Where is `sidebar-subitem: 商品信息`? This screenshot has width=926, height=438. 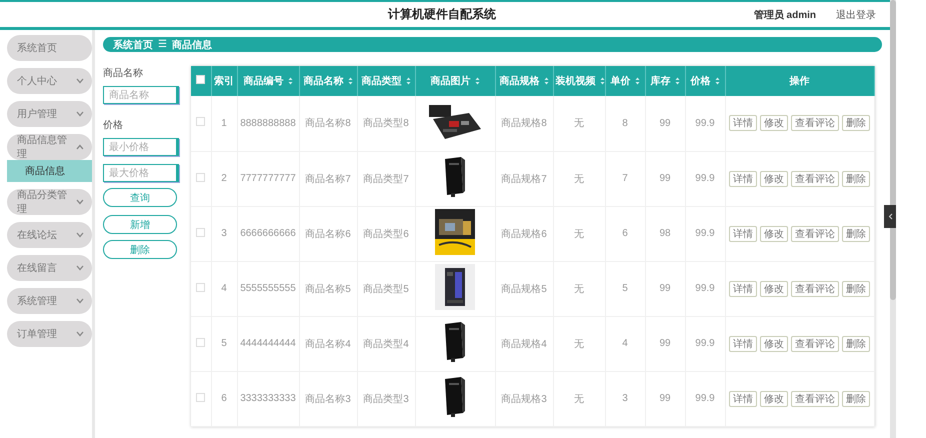 sidebar-subitem: 商品信息 is located at coordinates (49, 171).